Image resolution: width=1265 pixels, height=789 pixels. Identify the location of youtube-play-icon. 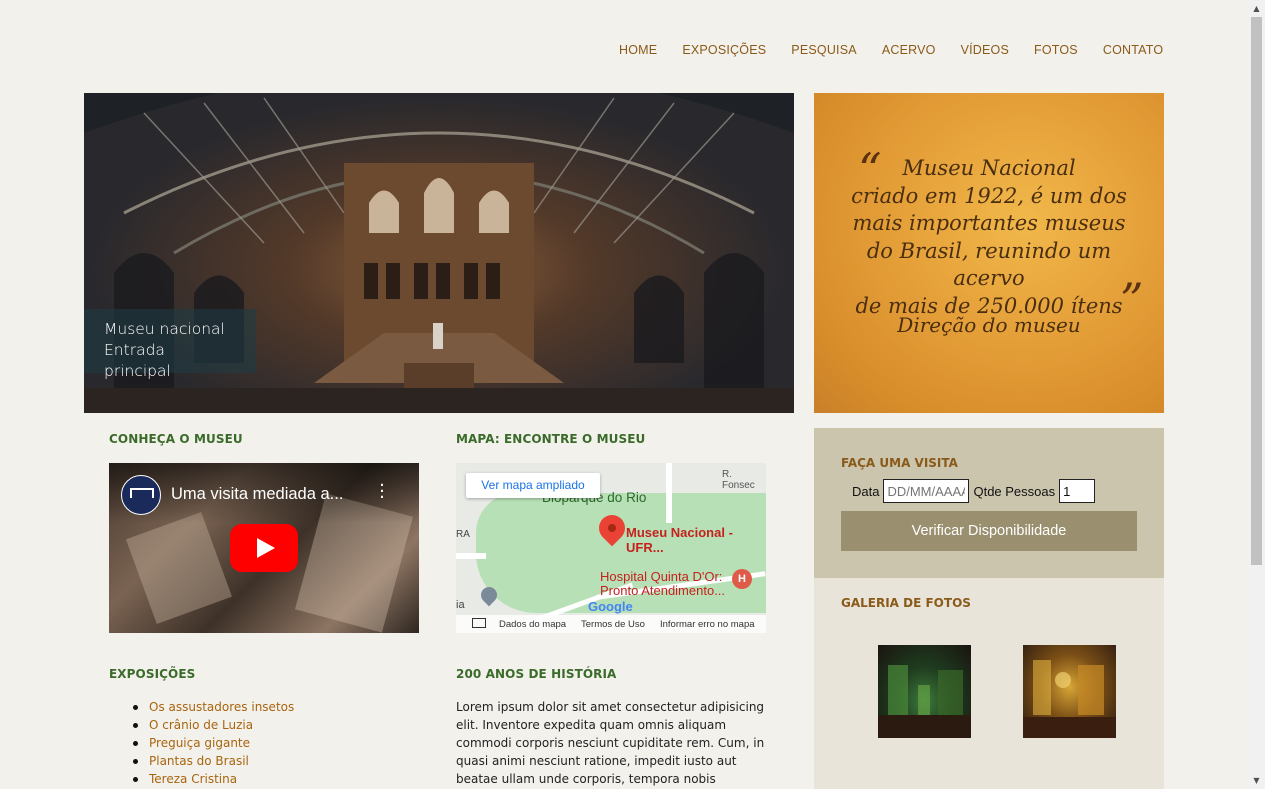
(264, 548).